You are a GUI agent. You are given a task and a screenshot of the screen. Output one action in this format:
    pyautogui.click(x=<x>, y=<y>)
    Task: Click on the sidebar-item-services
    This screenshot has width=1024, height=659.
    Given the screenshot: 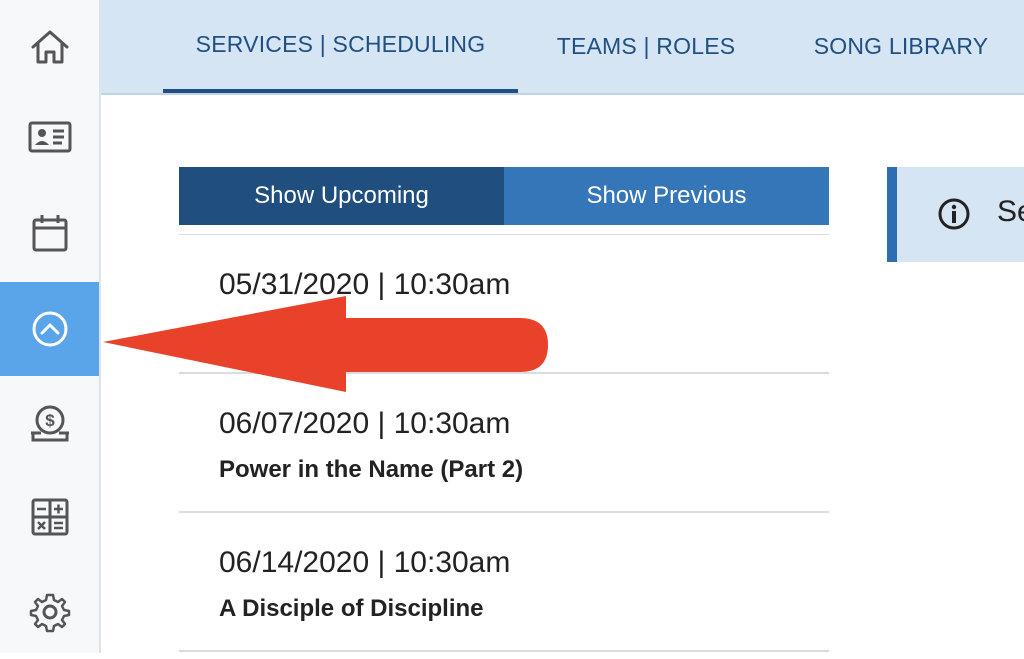 What is the action you would take?
    pyautogui.click(x=49, y=329)
    